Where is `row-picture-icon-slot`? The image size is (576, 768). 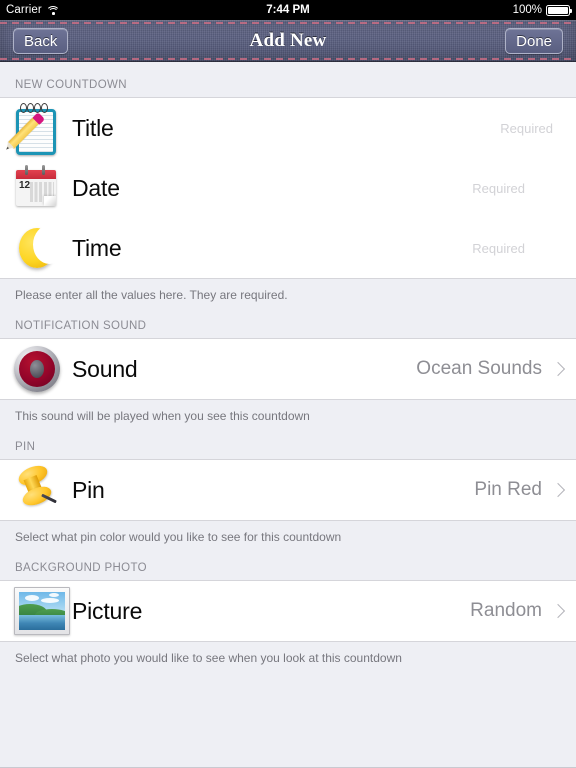
row-picture-icon-slot is located at coordinates (43, 611).